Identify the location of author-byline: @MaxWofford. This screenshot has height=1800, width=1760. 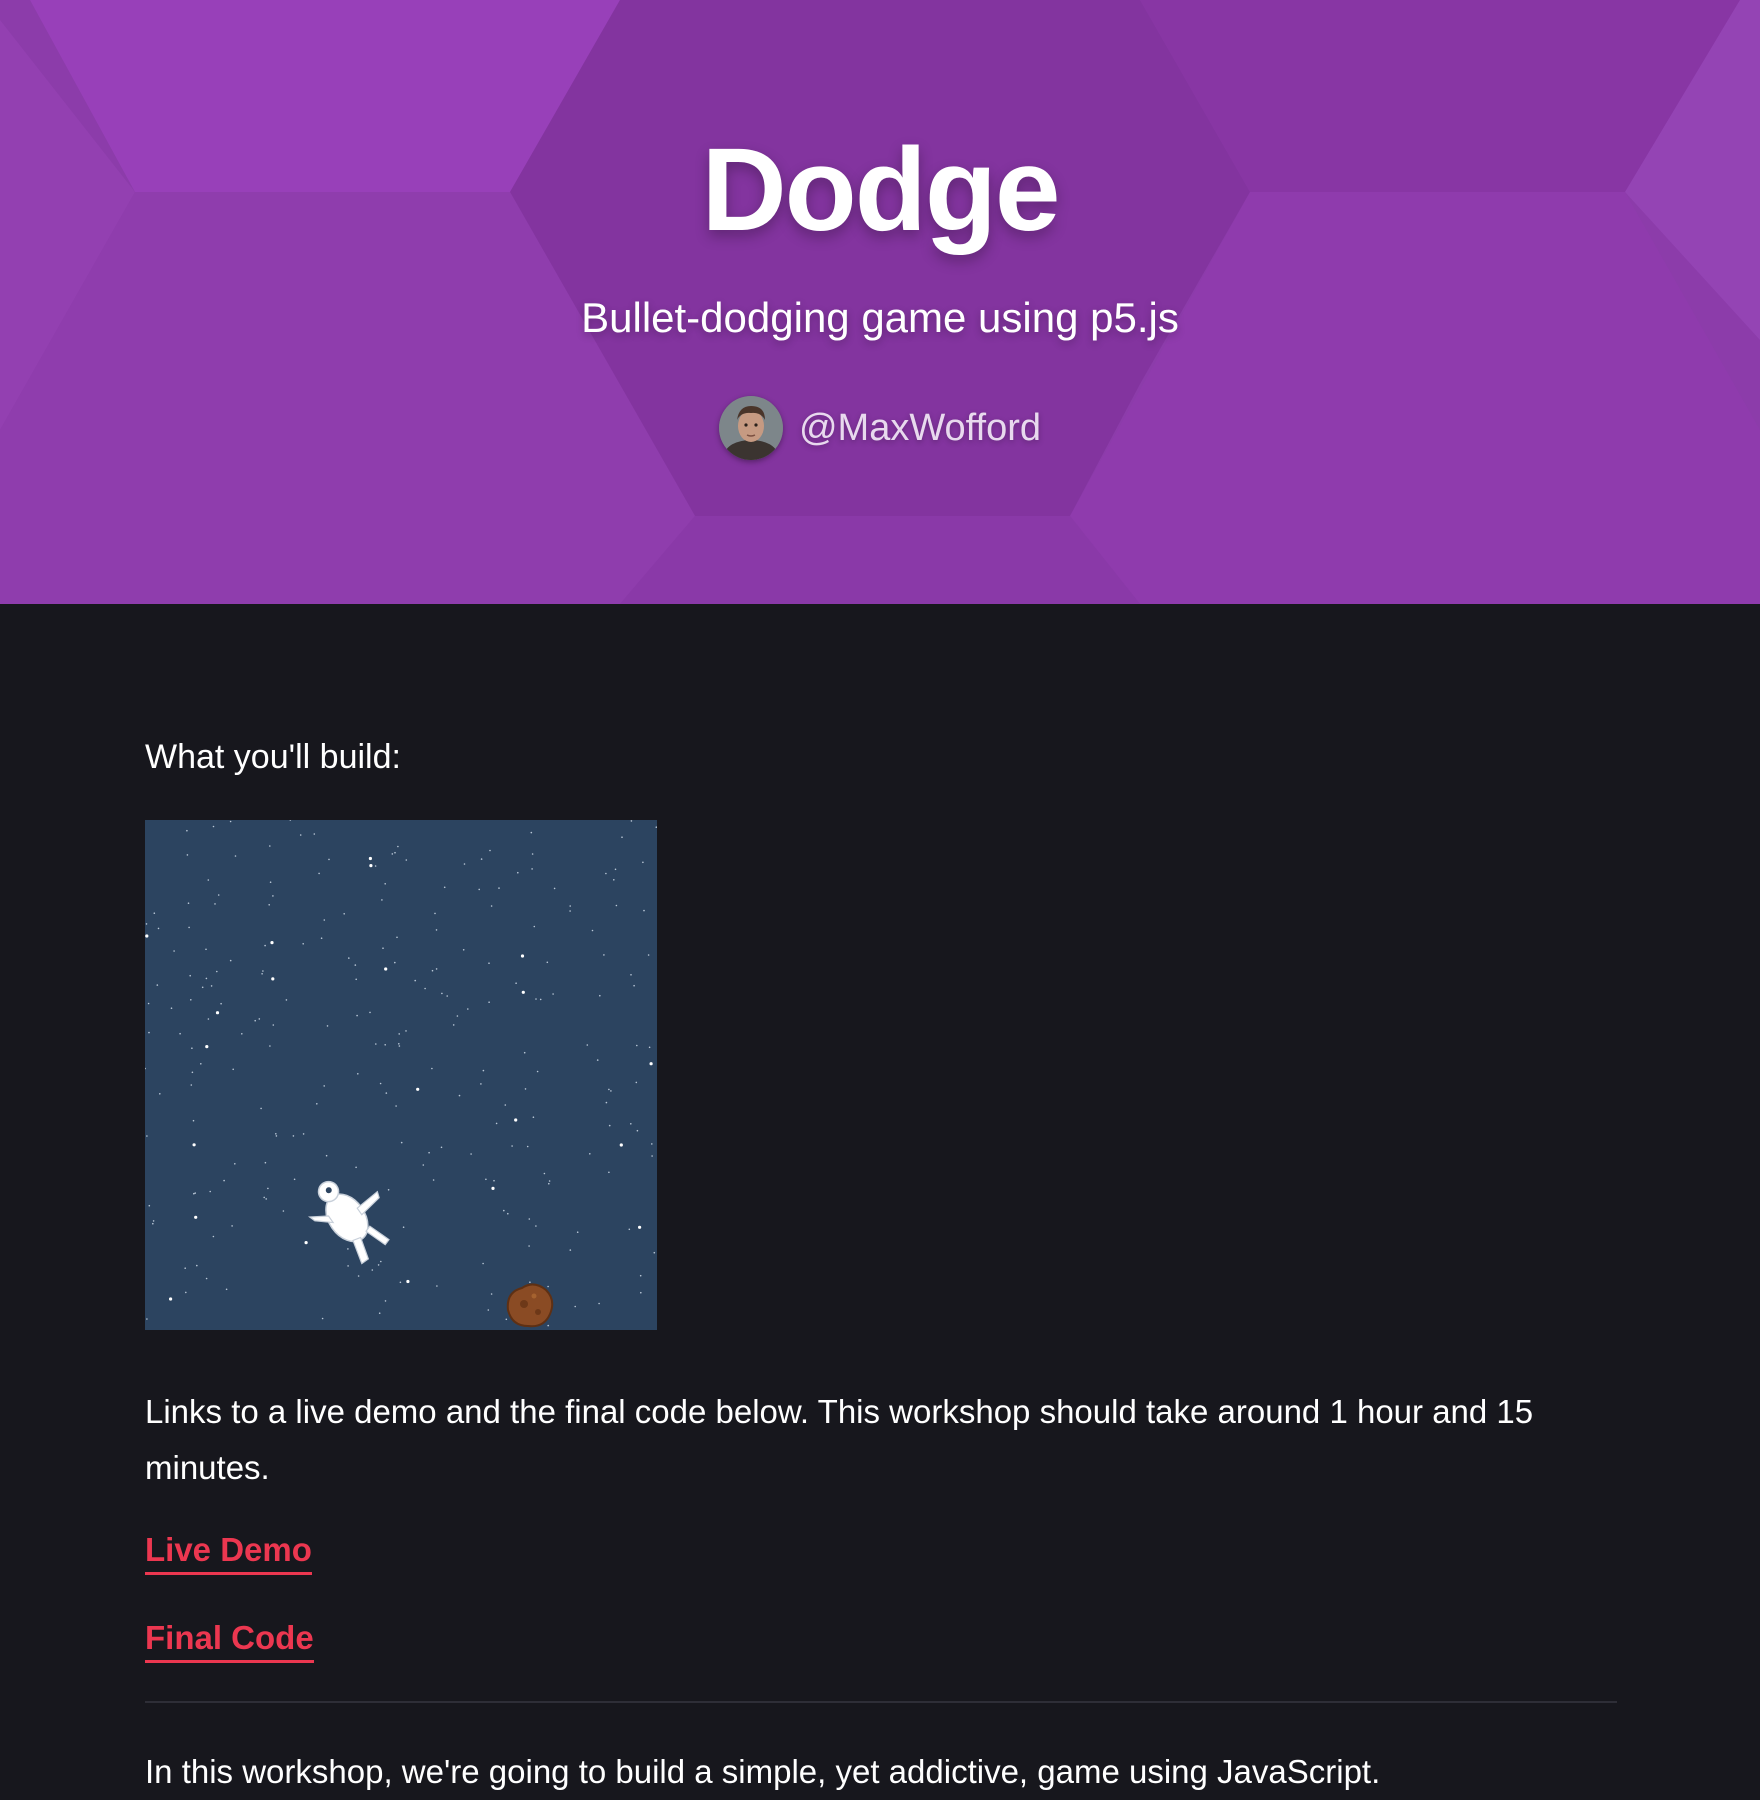
(880, 428).